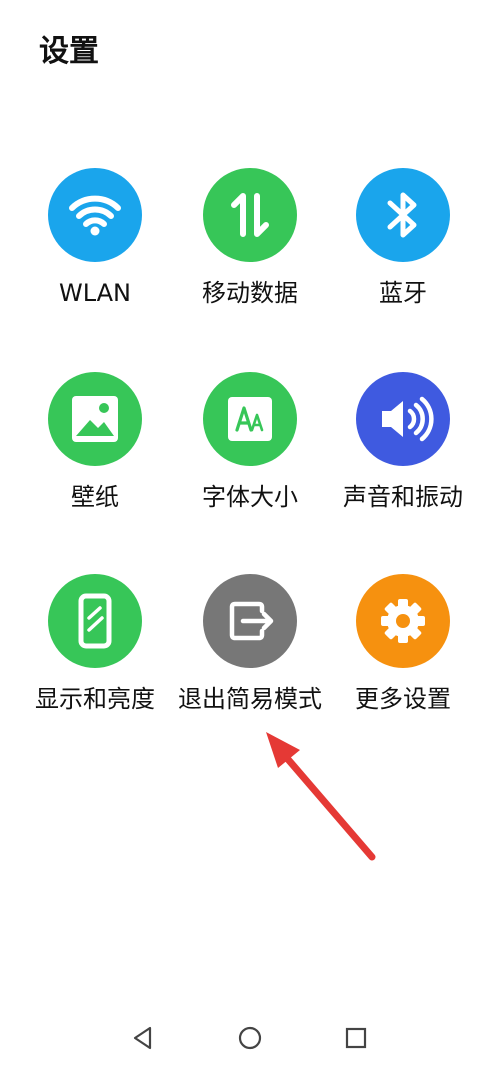  I want to click on recents-square-icon, so click(356, 1038).